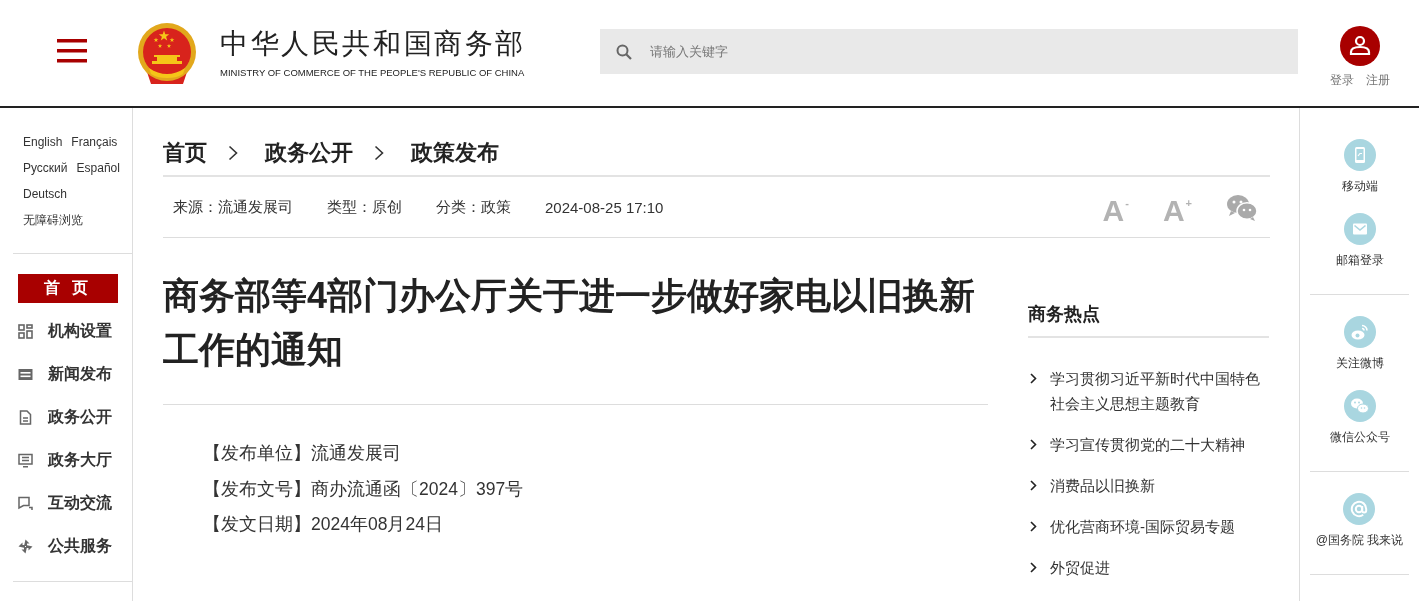 The image size is (1419, 601). I want to click on breadcrumb-link: 首页, so click(185, 152).